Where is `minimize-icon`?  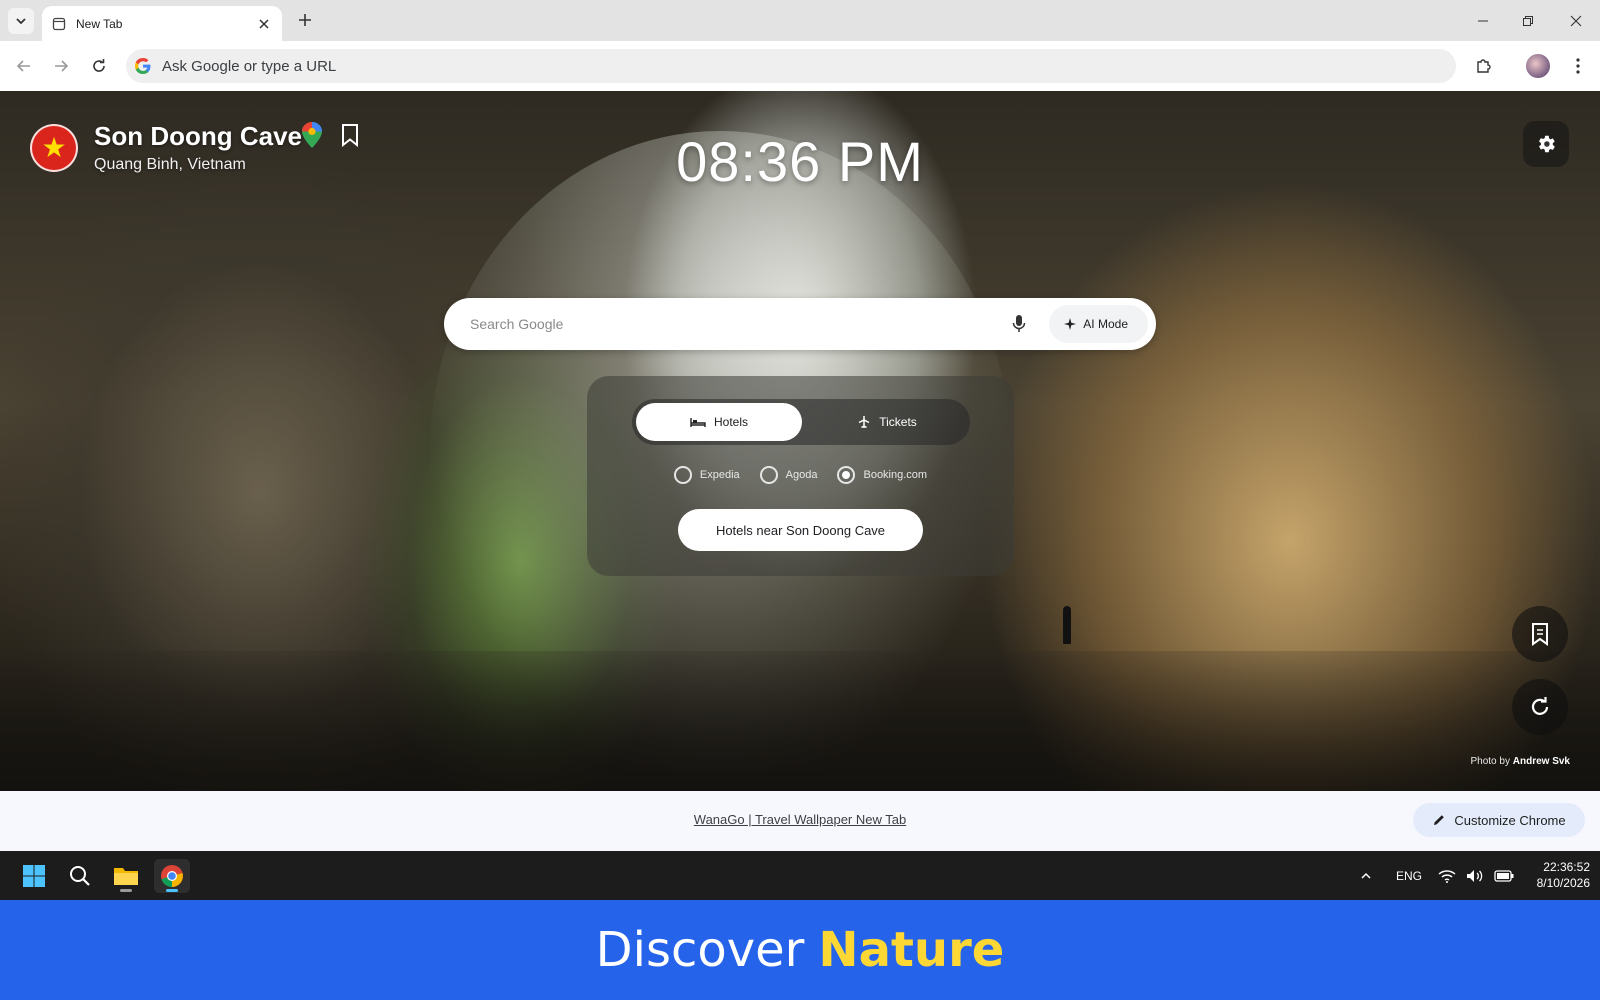
minimize-icon is located at coordinates (1483, 21).